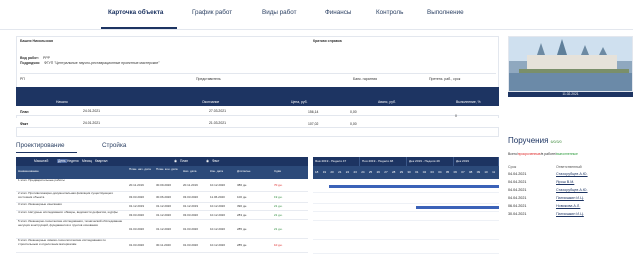 This screenshot has width=633, height=277. What do you see at coordinates (529, 154) in the screenshot?
I see `filter-overdue: просроченные` at bounding box center [529, 154].